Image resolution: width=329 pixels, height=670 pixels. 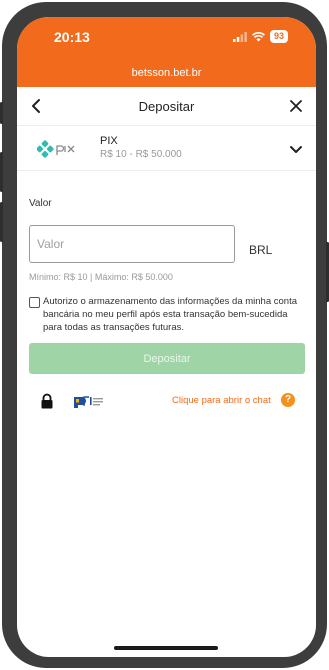 I want to click on deposit-limits: Mínimo: R$ 10 | Máximo: R$ 50.000, so click(x=101, y=277).